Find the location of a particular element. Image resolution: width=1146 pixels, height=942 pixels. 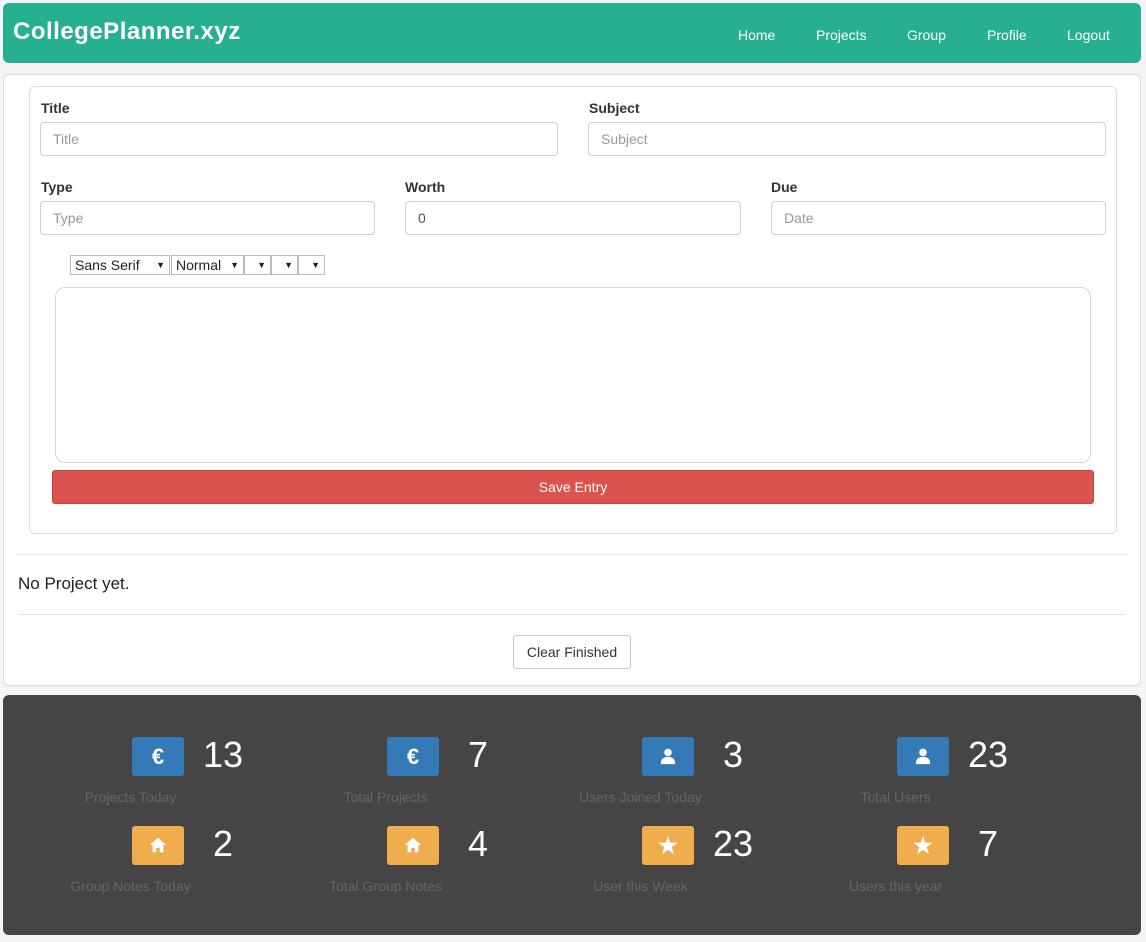

font-size-select: Normal ▼ is located at coordinates (207, 265).